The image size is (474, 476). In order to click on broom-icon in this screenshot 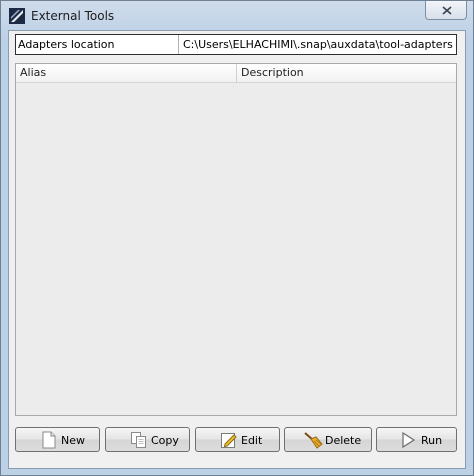, I will do `click(313, 440)`.